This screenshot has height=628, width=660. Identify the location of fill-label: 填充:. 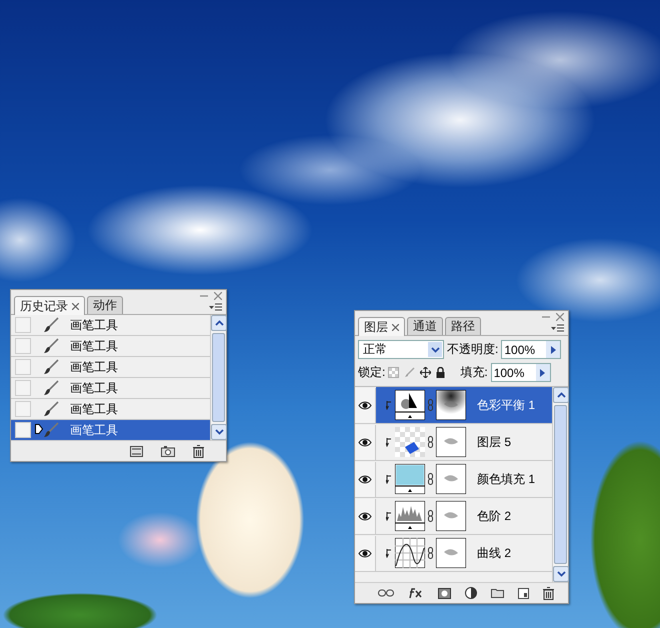
(474, 372).